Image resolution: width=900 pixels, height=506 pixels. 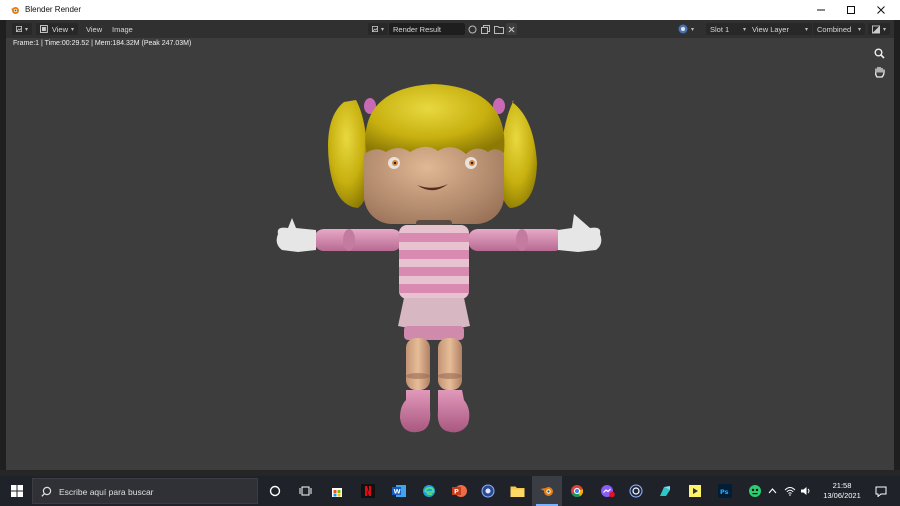 I want to click on skirt, so click(x=434, y=314).